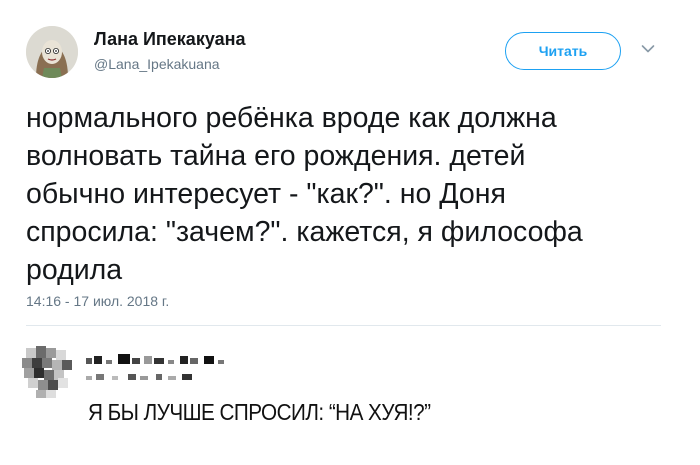 The width and height of the screenshot is (700, 465). Describe the element at coordinates (97, 301) in the screenshot. I see `tweet-timestamp: 14:16 - 17 июл. 2018 г.` at that location.